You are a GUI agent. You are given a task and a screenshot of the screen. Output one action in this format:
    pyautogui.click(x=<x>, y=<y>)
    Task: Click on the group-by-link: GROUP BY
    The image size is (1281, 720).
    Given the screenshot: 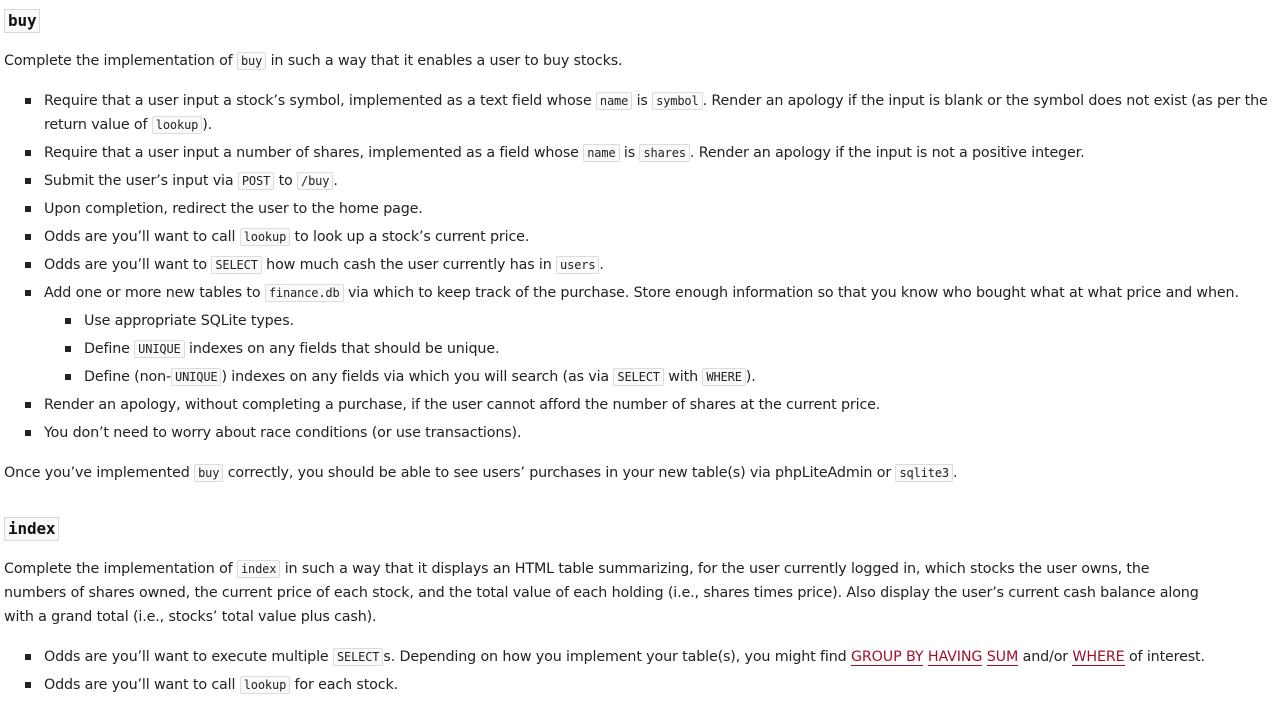 What is the action you would take?
    pyautogui.click(x=887, y=657)
    